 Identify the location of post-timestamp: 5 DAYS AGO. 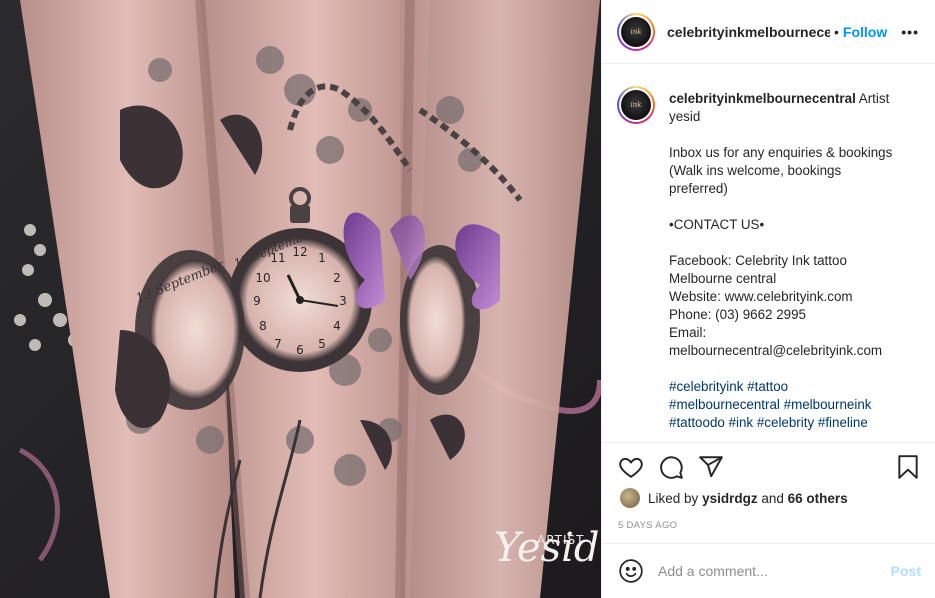
(647, 525).